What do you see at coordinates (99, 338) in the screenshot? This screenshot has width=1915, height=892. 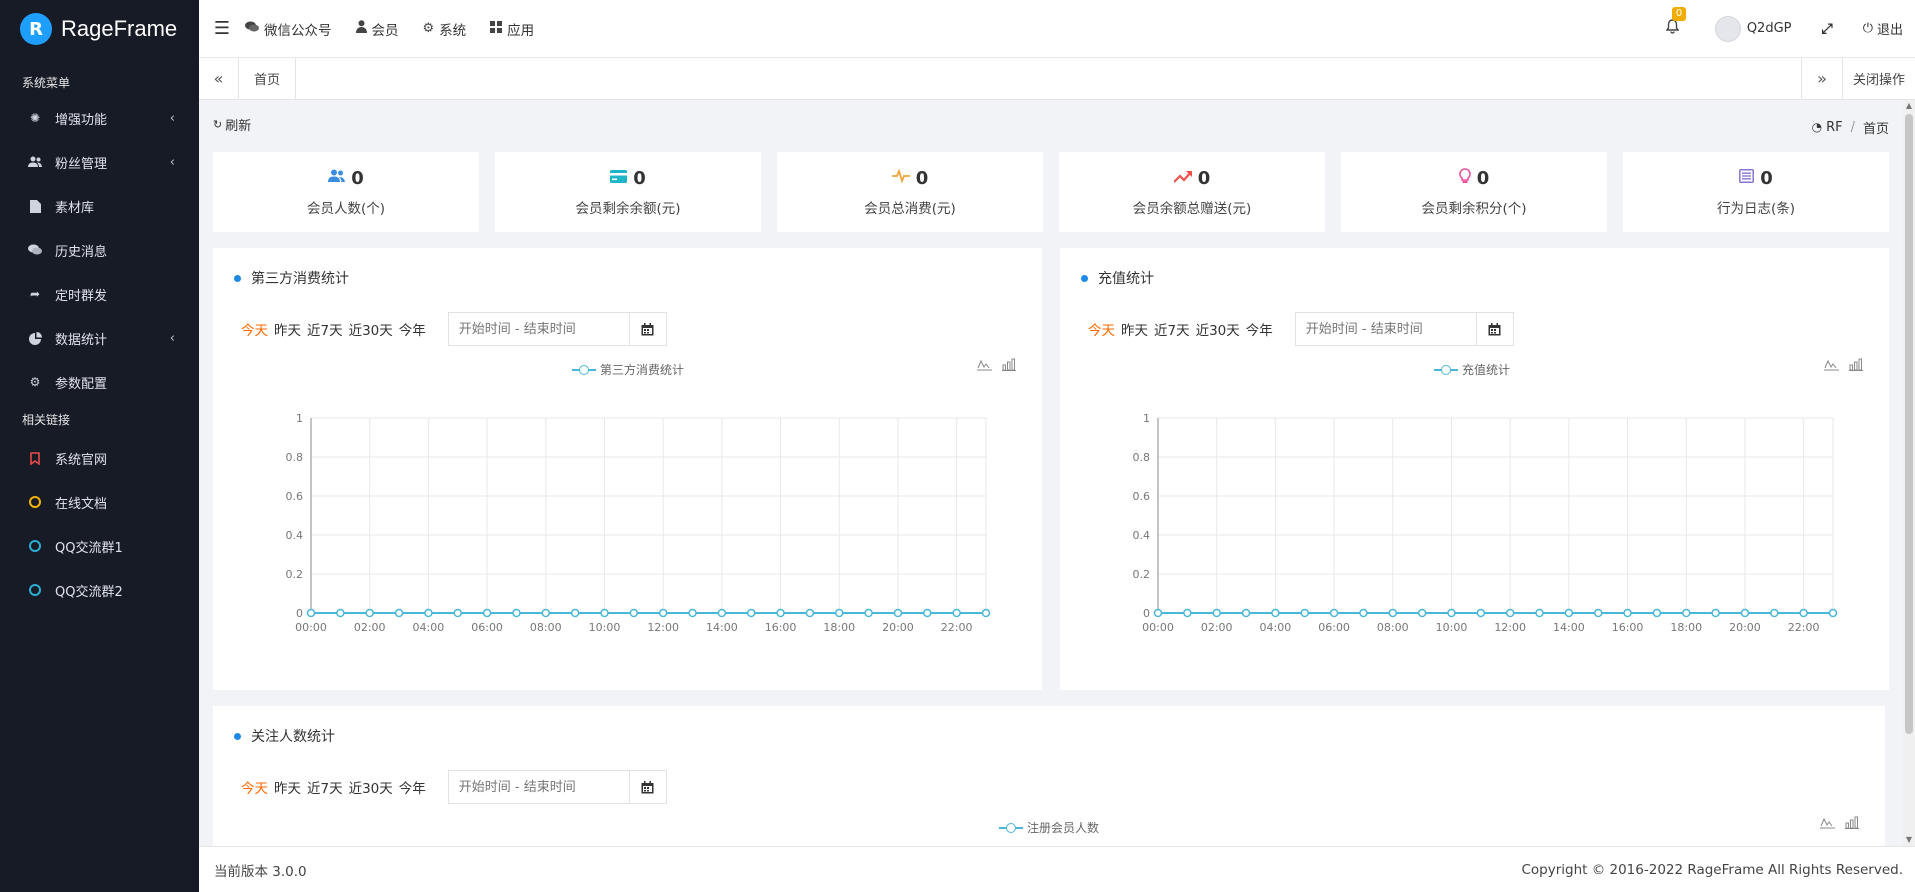 I see `sidebar-item-stats: 数据统计 ‹` at bounding box center [99, 338].